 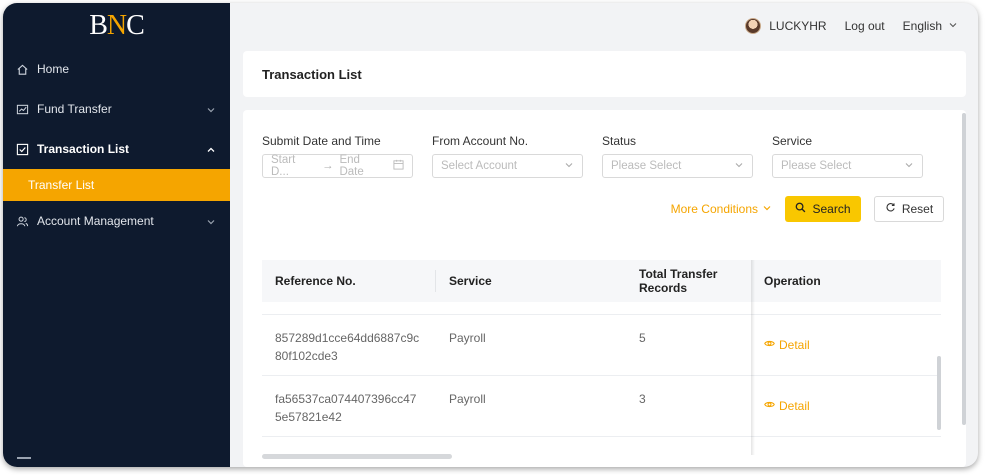 What do you see at coordinates (800, 209) in the screenshot?
I see `search-icon` at bounding box center [800, 209].